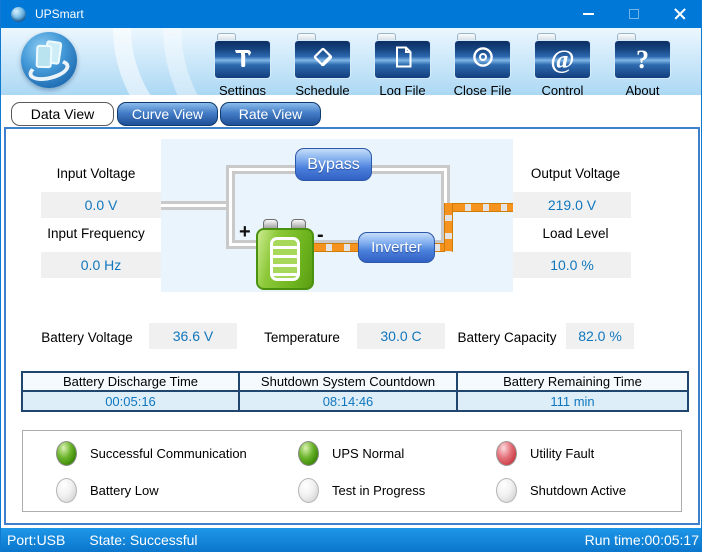  What do you see at coordinates (49, 60) in the screenshot?
I see `upsmart-logo-icon` at bounding box center [49, 60].